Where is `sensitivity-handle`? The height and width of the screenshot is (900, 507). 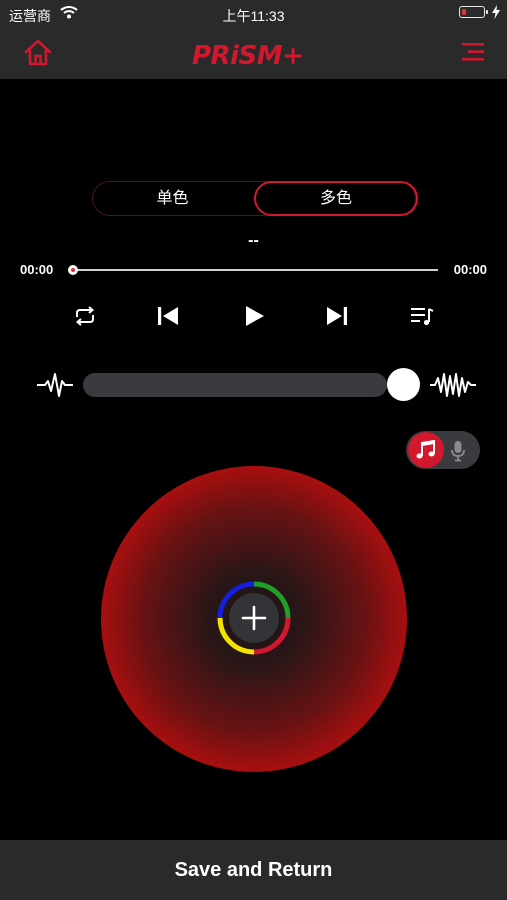
sensitivity-handle is located at coordinates (403, 384).